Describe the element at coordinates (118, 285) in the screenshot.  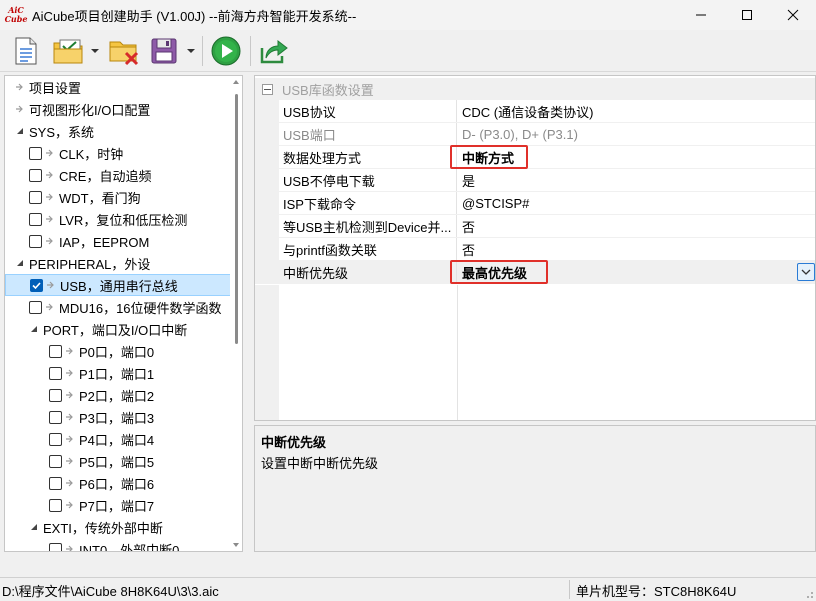
I see `tree-item: USB，通用串行总线` at that location.